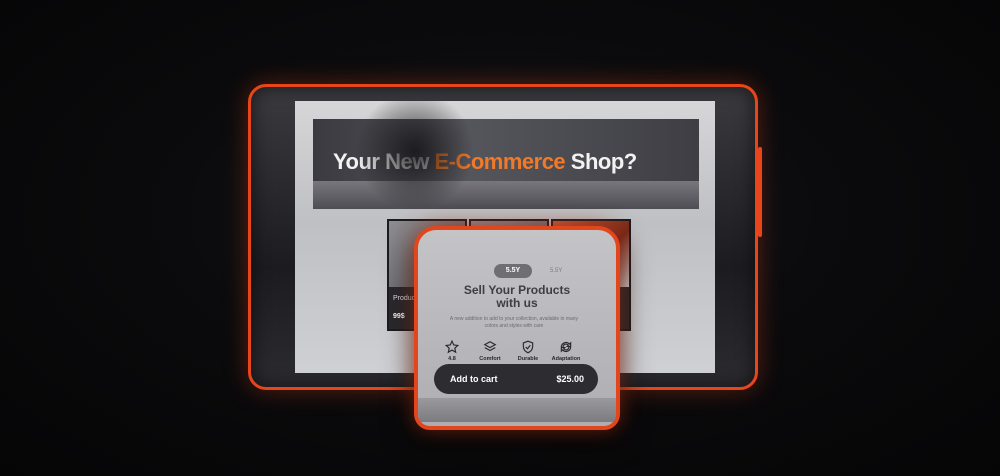 The image size is (1000, 476). Describe the element at coordinates (399, 316) in the screenshot. I see `product-price: 99$` at that location.